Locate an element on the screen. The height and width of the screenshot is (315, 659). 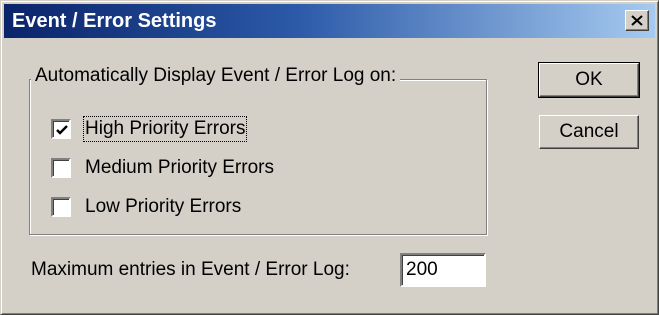
close-icon is located at coordinates (637, 20).